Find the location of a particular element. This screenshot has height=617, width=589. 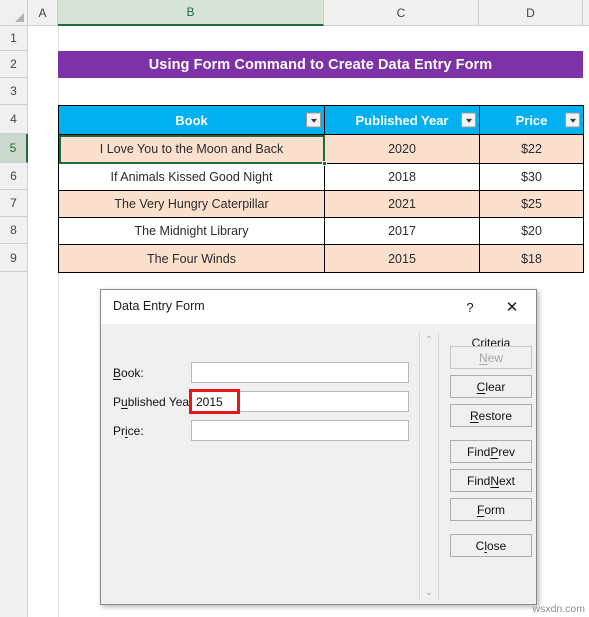

column-header-d: D is located at coordinates (531, 13).